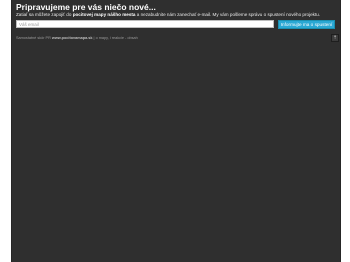 Image resolution: width=350 pixels, height=262 pixels. What do you see at coordinates (44, 14) in the screenshot?
I see `subtext-intro: Zatiaľ sa môžete zapojiť do` at bounding box center [44, 14].